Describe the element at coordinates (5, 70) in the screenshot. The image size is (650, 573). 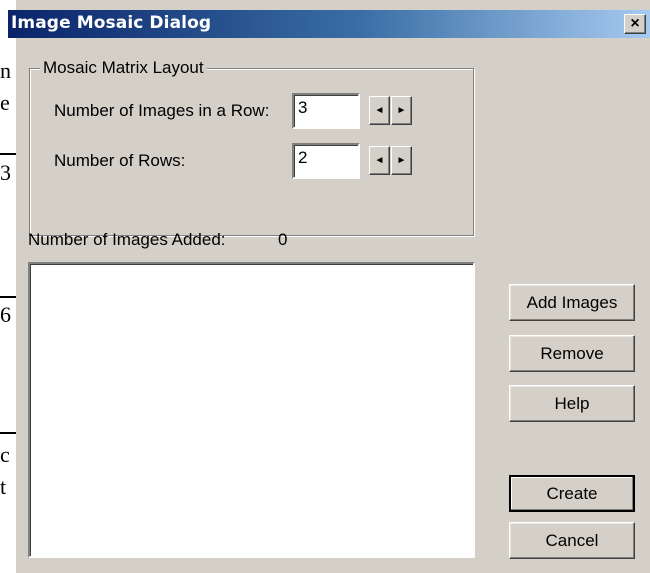
I see `background-text: n` at that location.